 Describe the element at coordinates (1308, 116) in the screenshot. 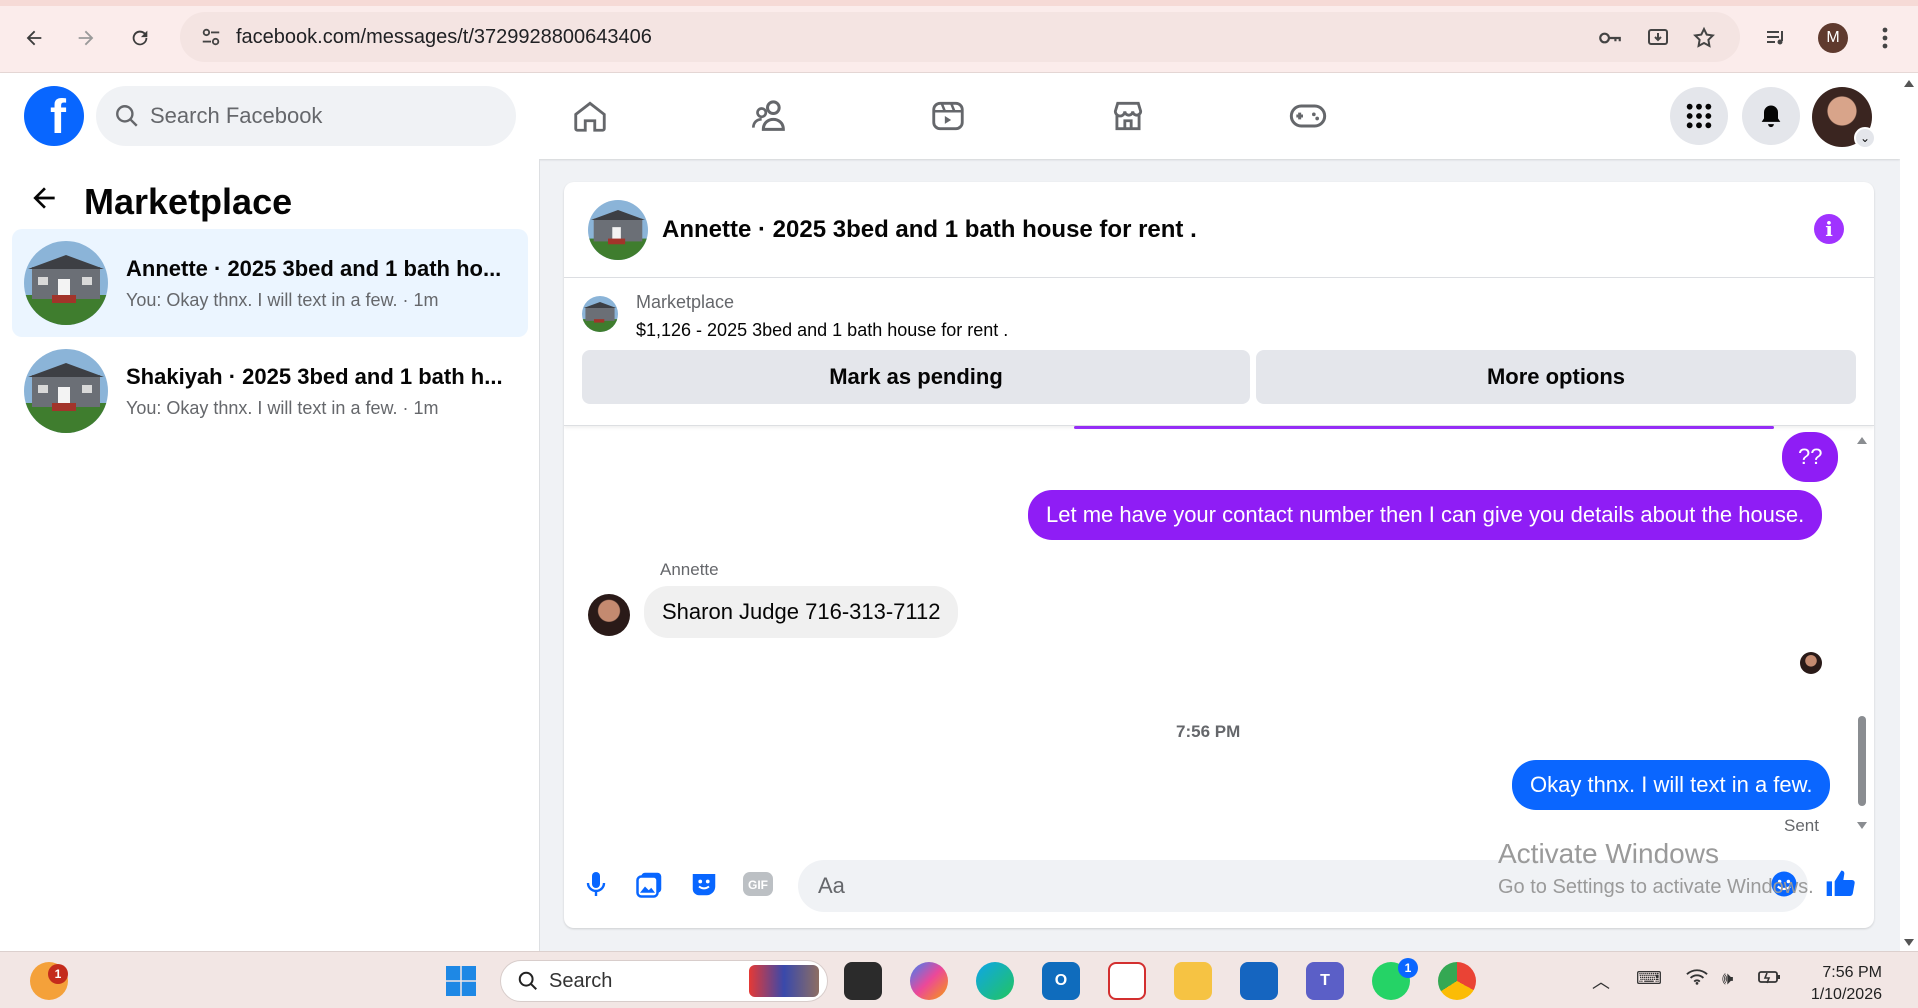

I see `gaming-icon` at that location.